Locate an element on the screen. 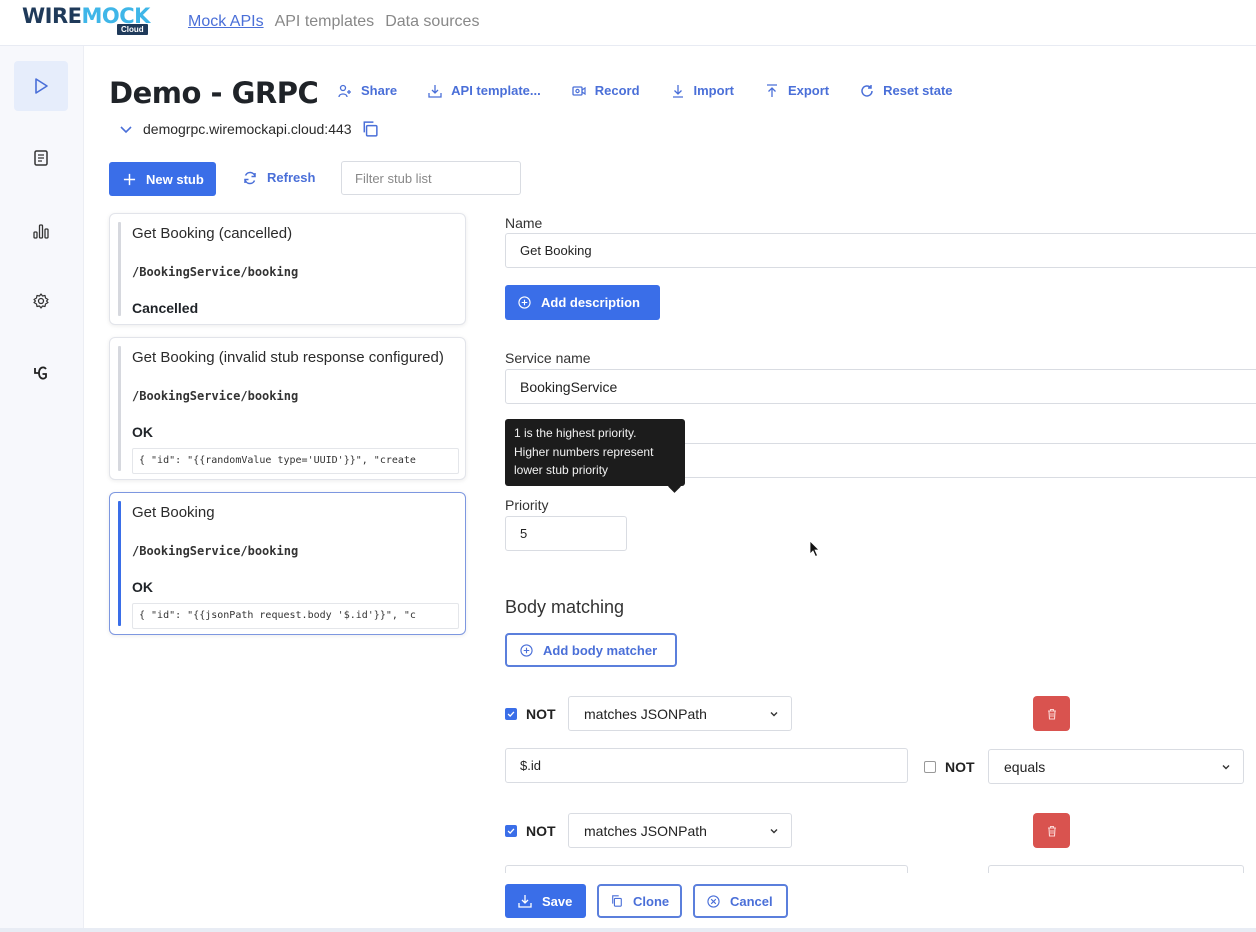 The width and height of the screenshot is (1256, 932). new-stub-label: New stub is located at coordinates (175, 179).